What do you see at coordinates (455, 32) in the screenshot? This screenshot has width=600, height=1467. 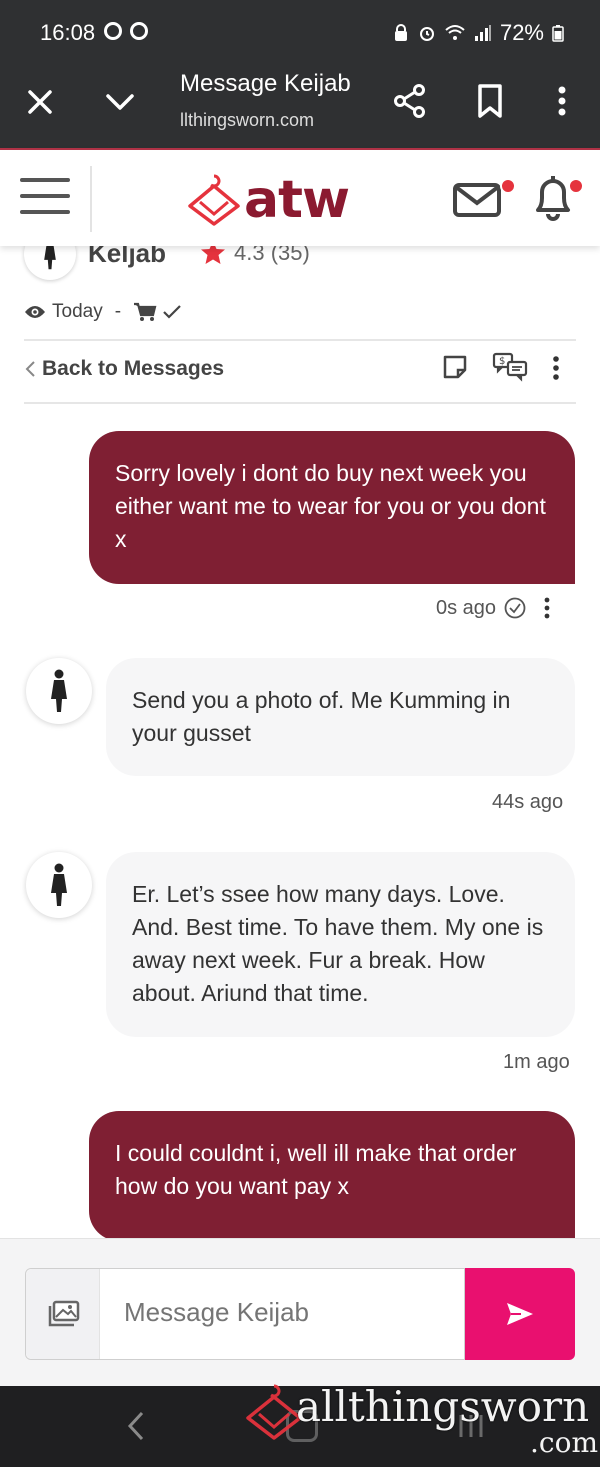 I see `wifi-icon` at bounding box center [455, 32].